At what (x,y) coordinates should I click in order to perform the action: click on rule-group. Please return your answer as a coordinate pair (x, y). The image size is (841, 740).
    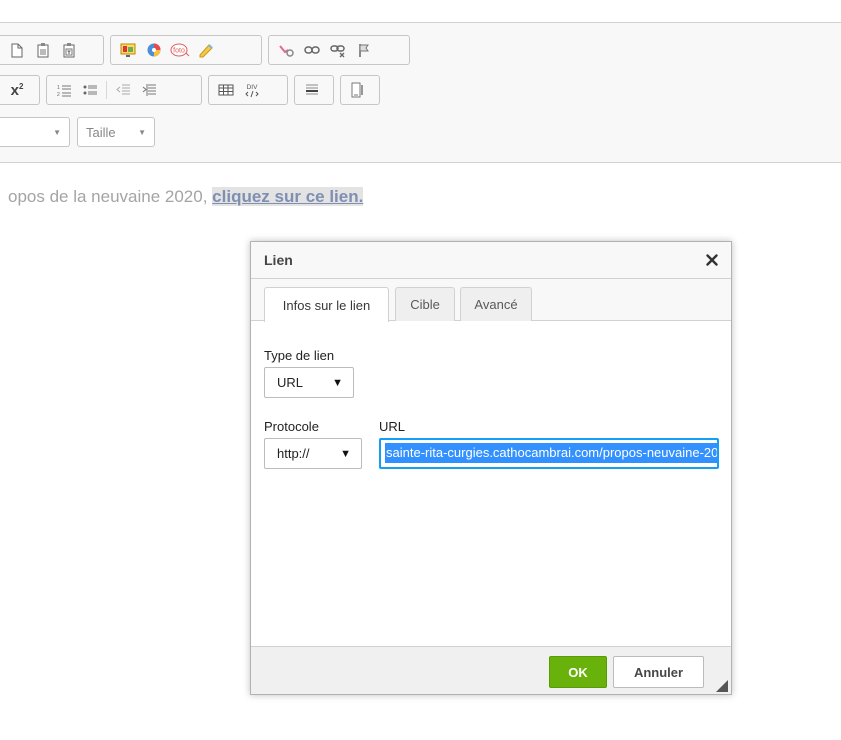
    Looking at the image, I should click on (314, 90).